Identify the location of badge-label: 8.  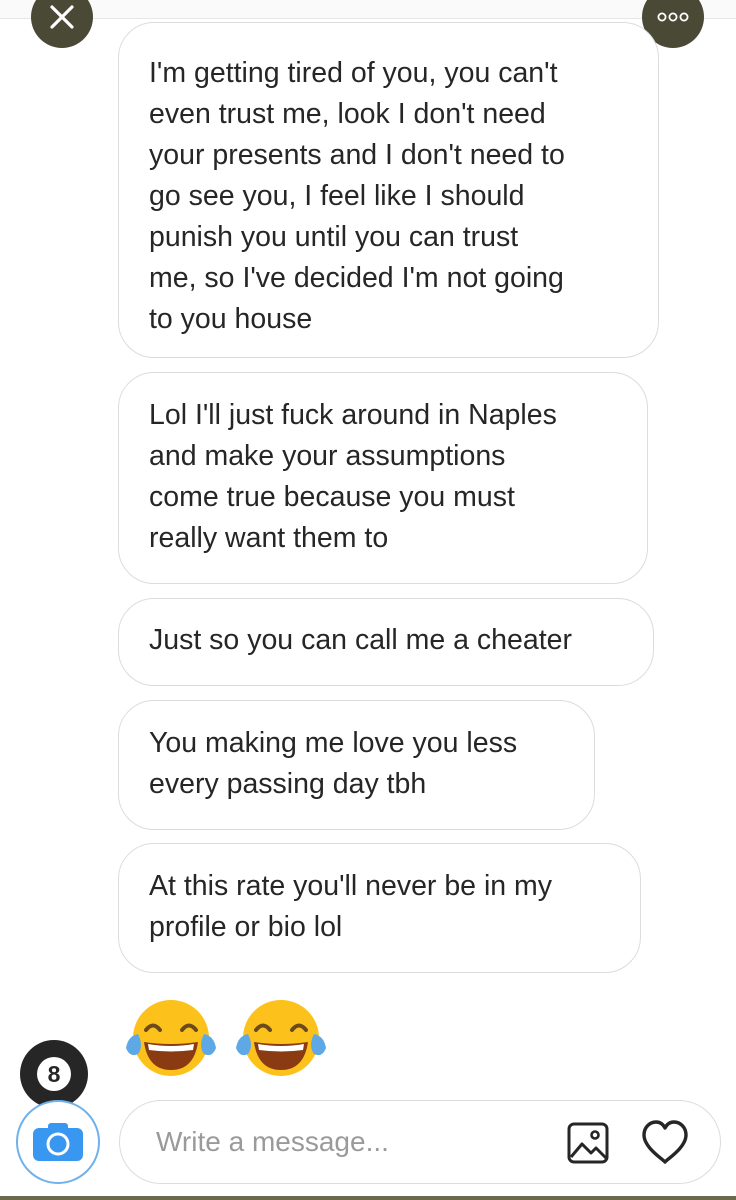
(54, 1074).